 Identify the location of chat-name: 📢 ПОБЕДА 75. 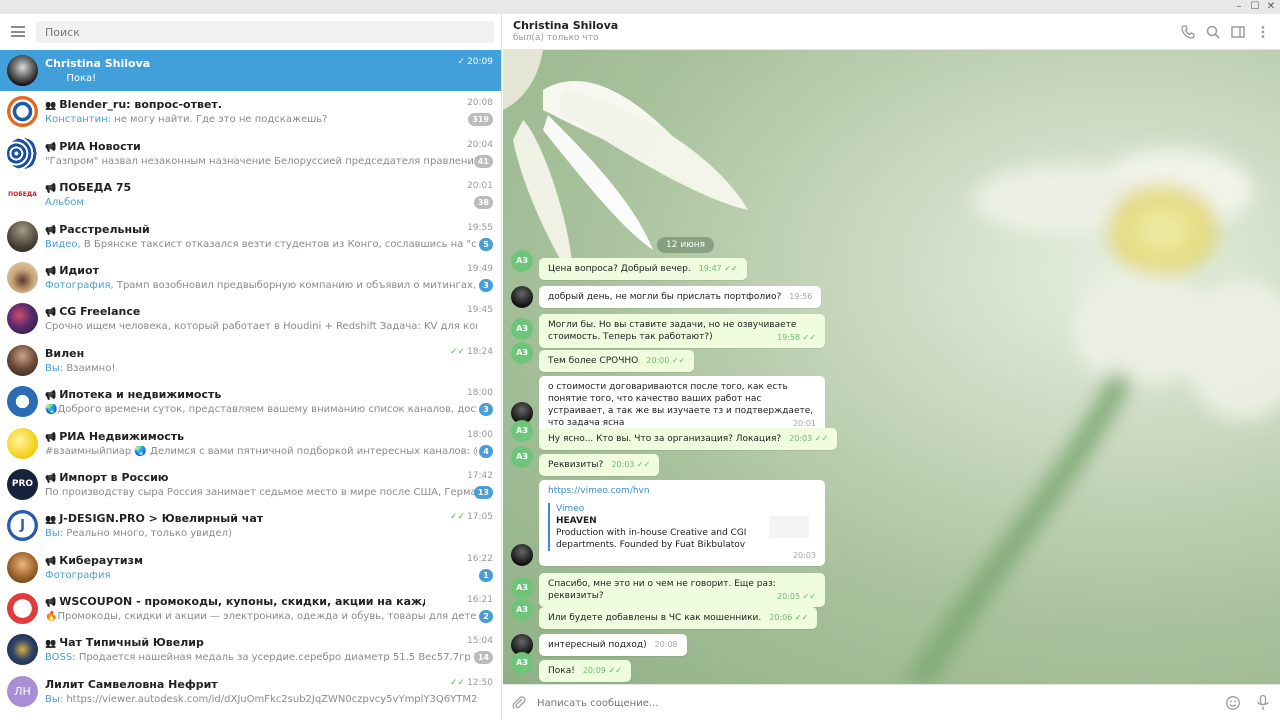
(88, 187).